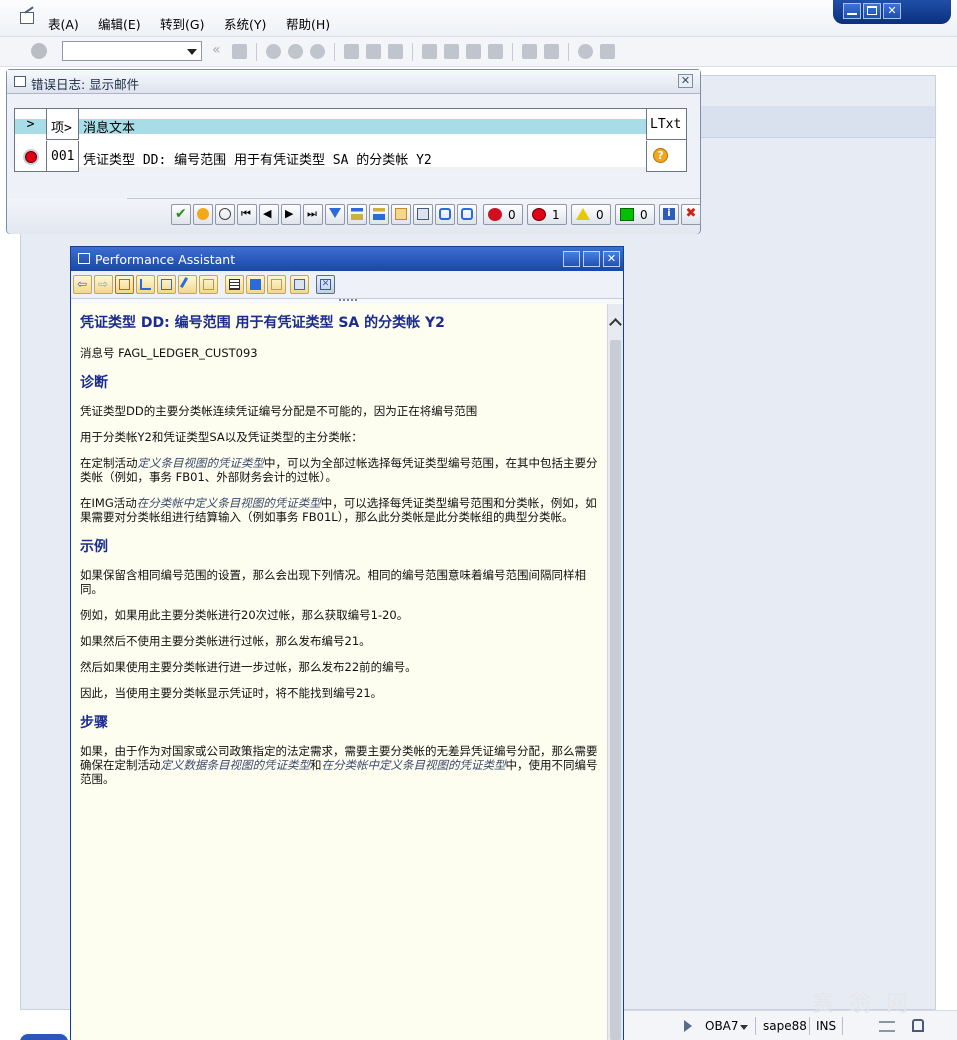  I want to click on back-arrow-icon: ⇦, so click(82, 284).